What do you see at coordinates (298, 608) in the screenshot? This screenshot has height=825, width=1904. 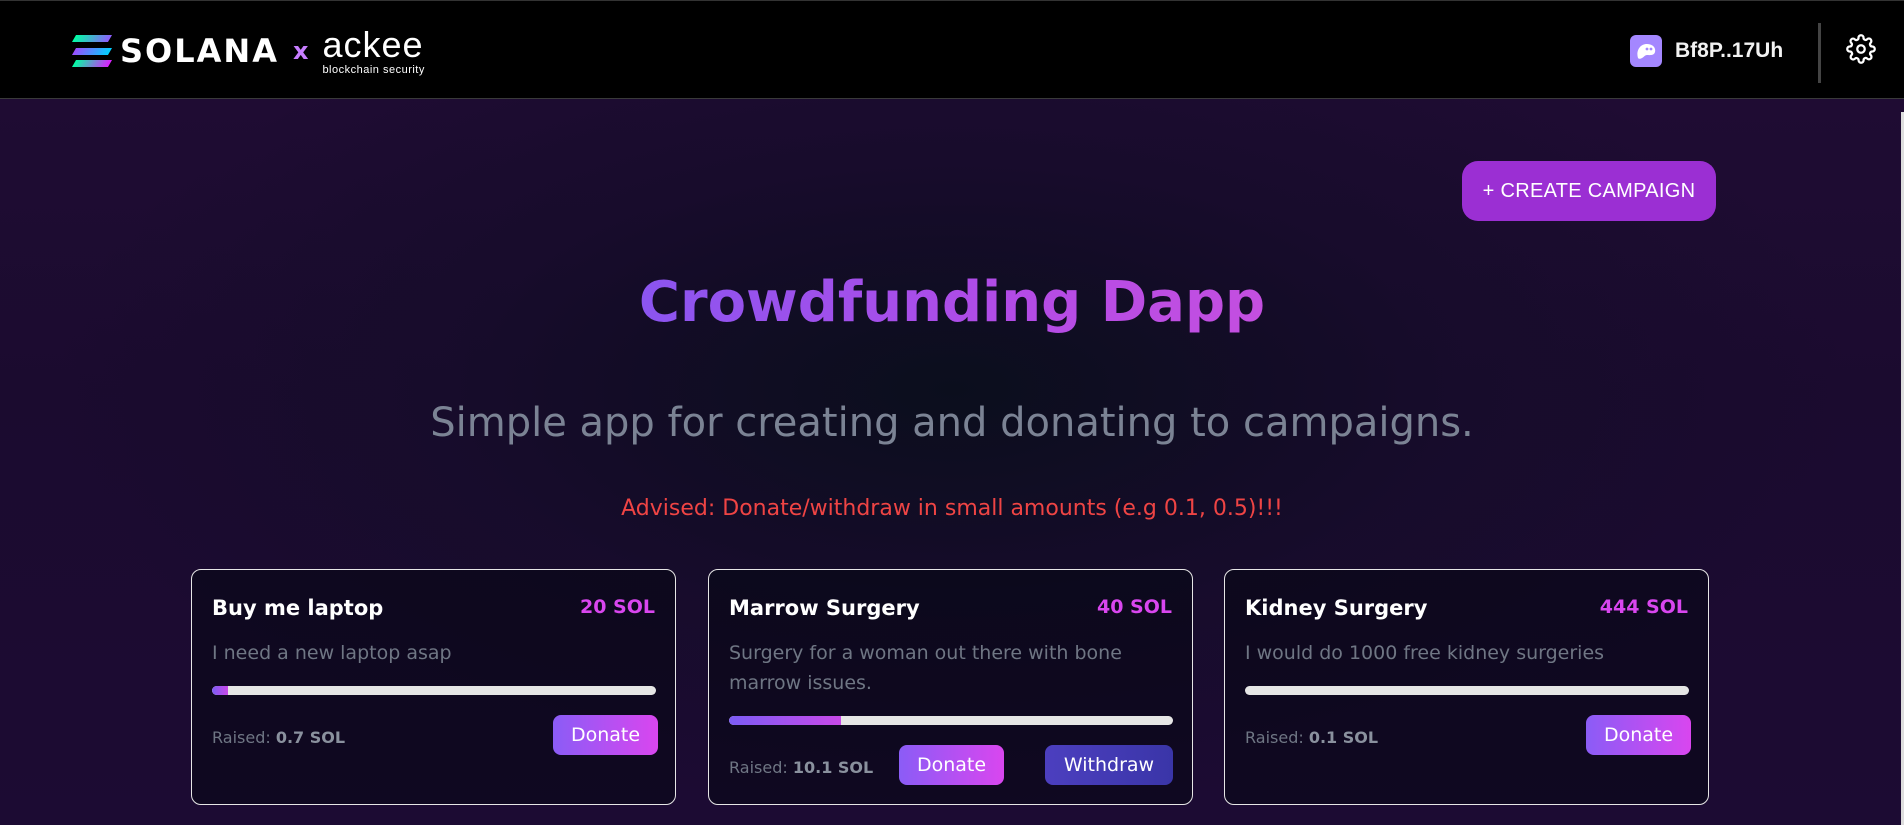 I see `campaign-name: Buy me laptop` at bounding box center [298, 608].